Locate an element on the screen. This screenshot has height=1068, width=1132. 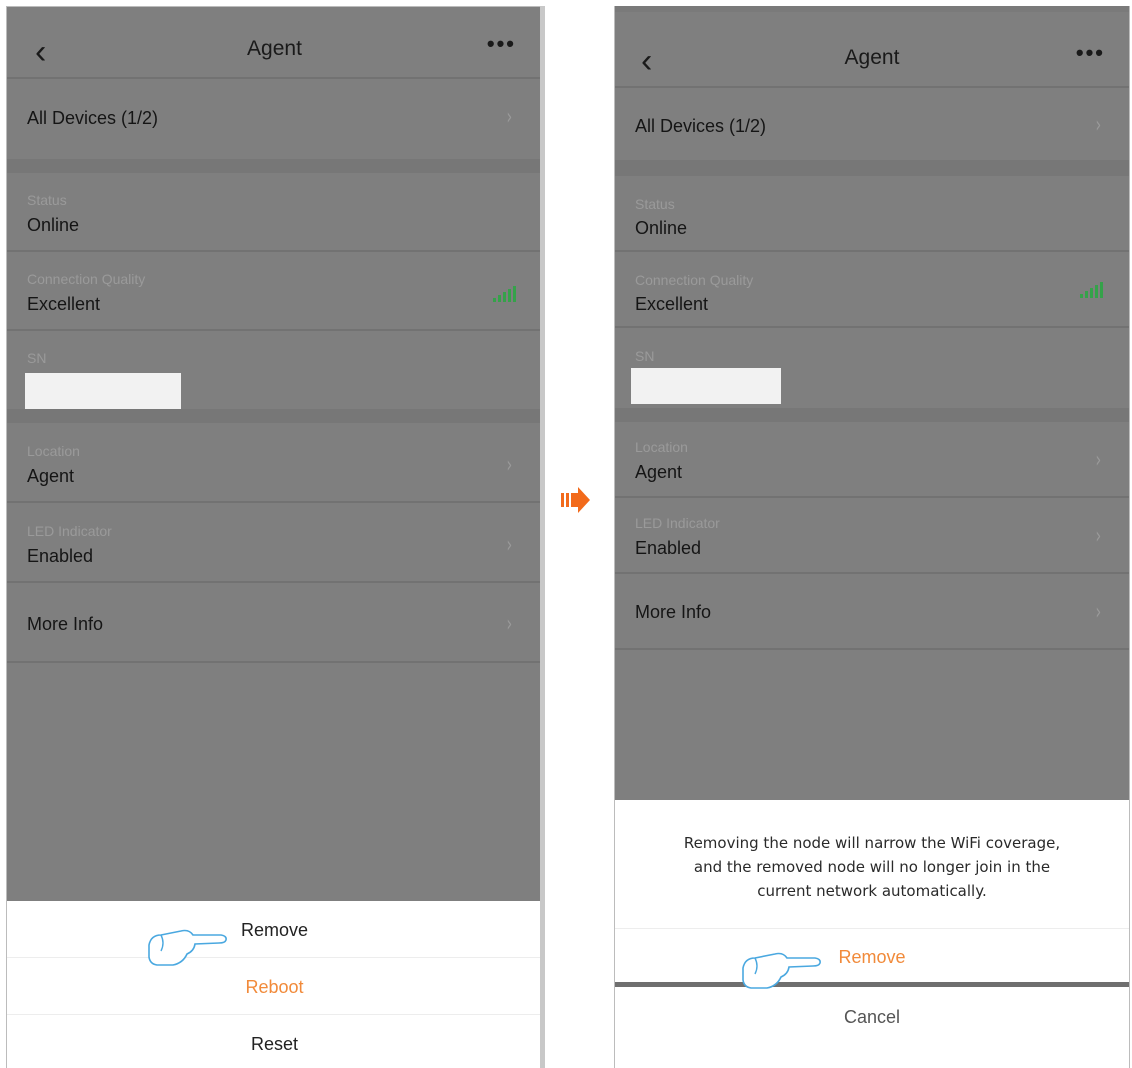
reset-button: Reset is located at coordinates (274, 1044).